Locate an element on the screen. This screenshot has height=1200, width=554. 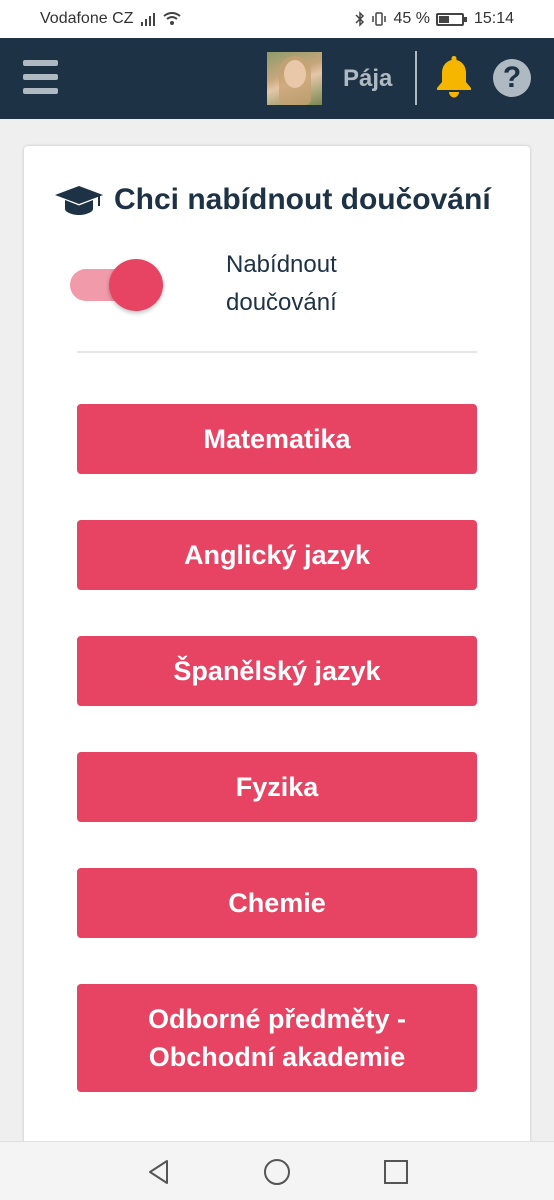
card-title-row: Chci nabídnout doučování is located at coordinates (289, 200).